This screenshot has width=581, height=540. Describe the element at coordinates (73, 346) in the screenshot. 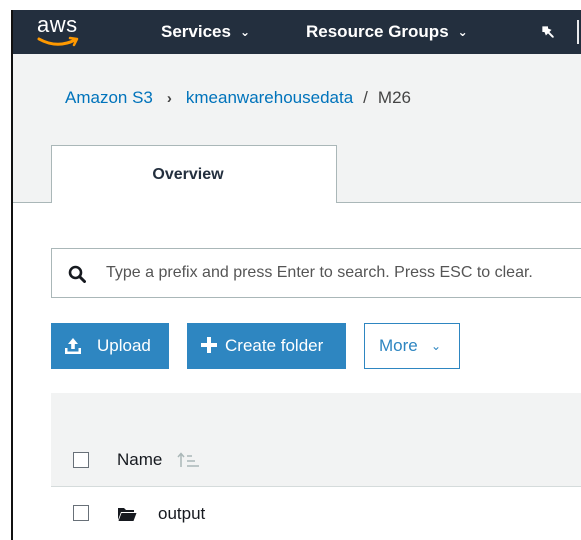

I see `upload-icon` at that location.